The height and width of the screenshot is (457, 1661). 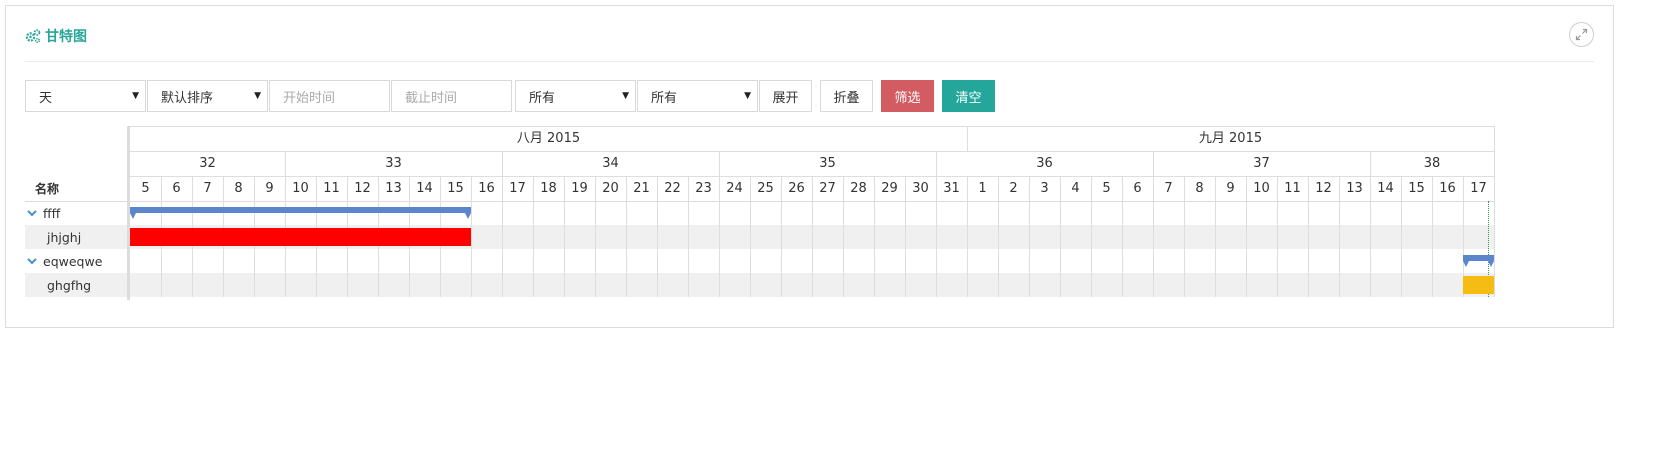 I want to click on expand-all-label: 展开, so click(x=785, y=98).